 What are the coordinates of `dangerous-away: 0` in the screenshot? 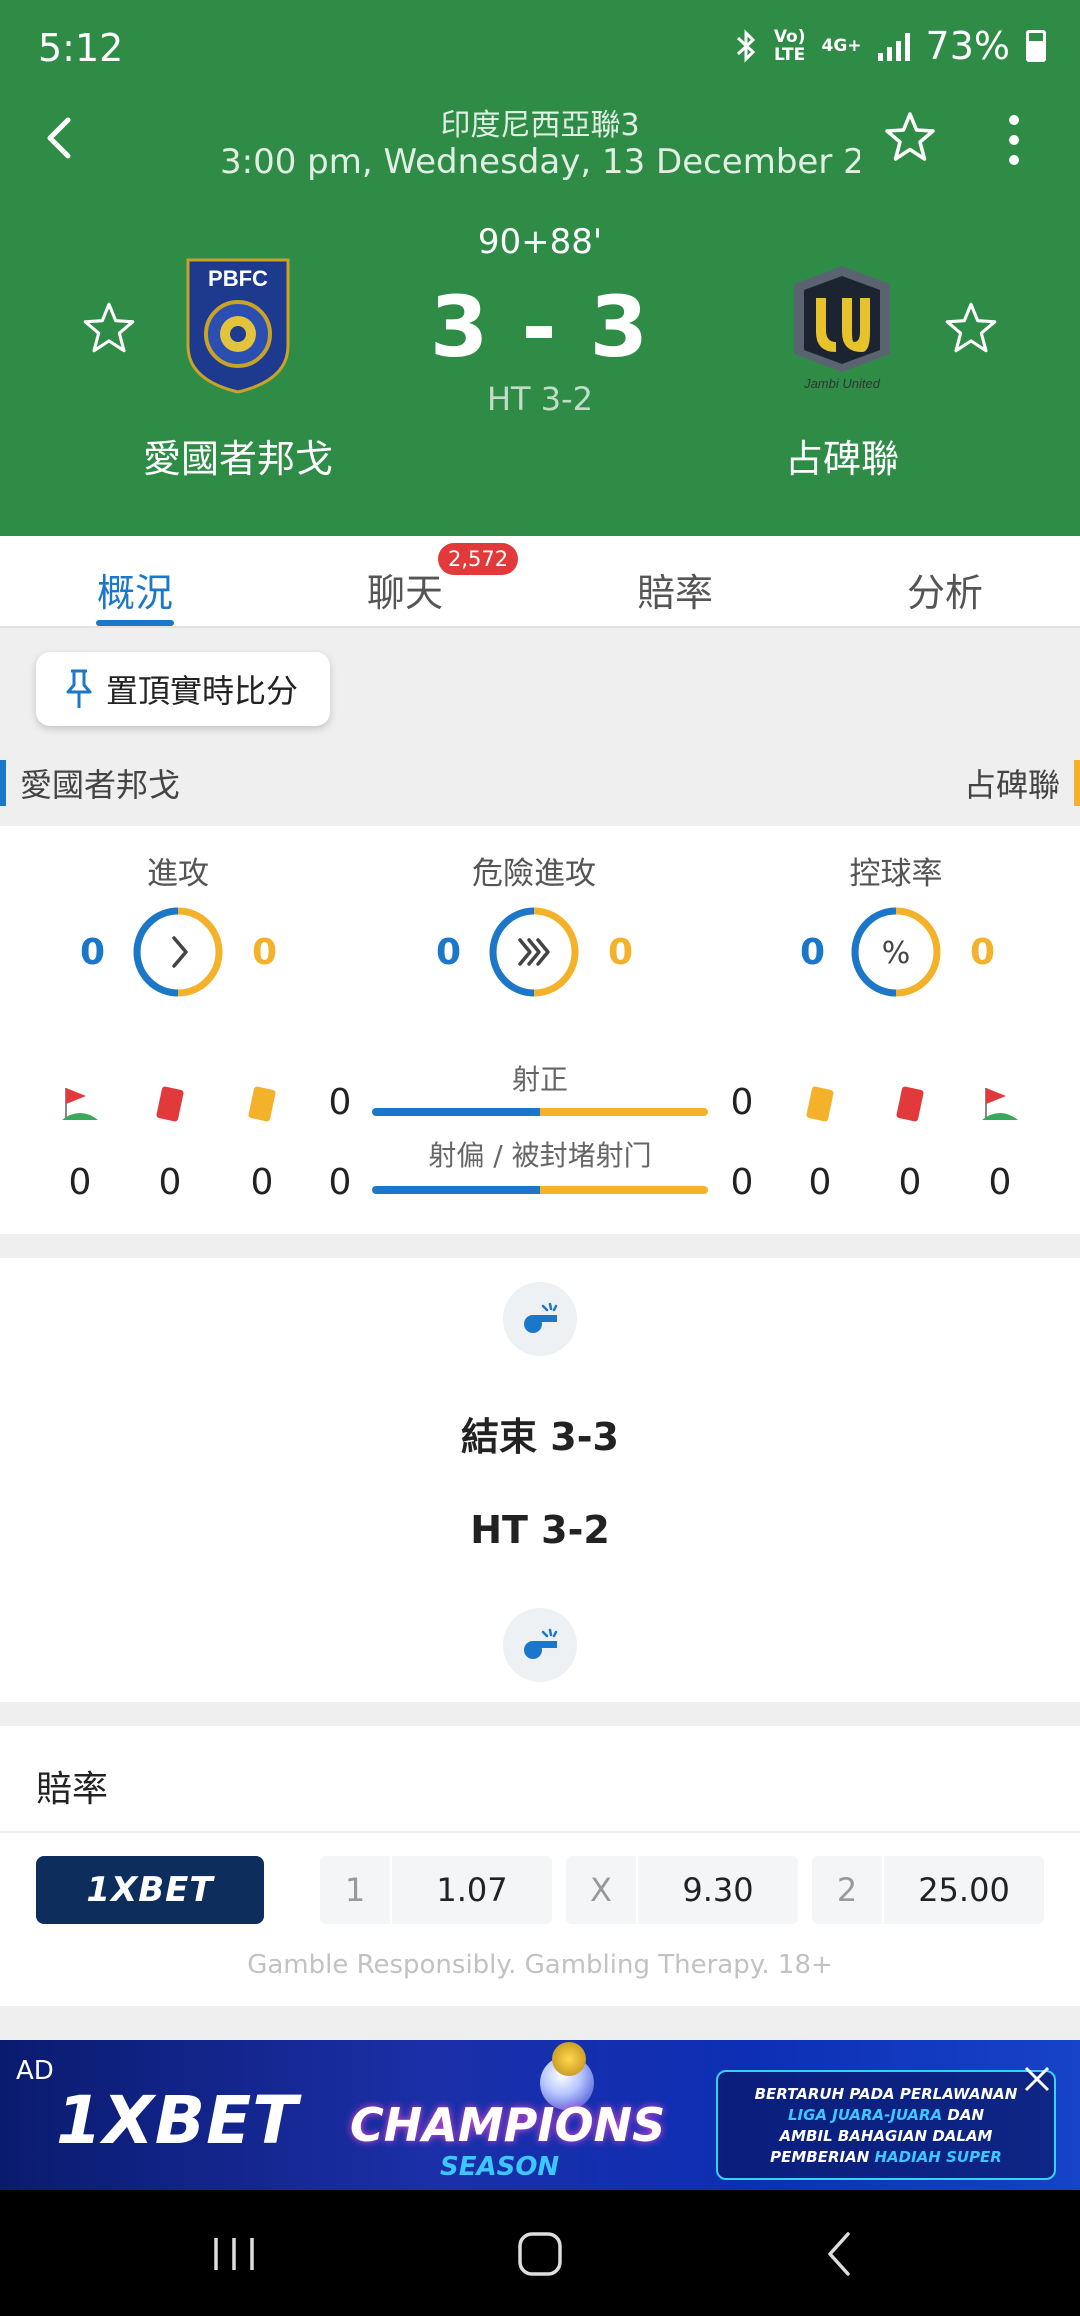 It's located at (621, 952).